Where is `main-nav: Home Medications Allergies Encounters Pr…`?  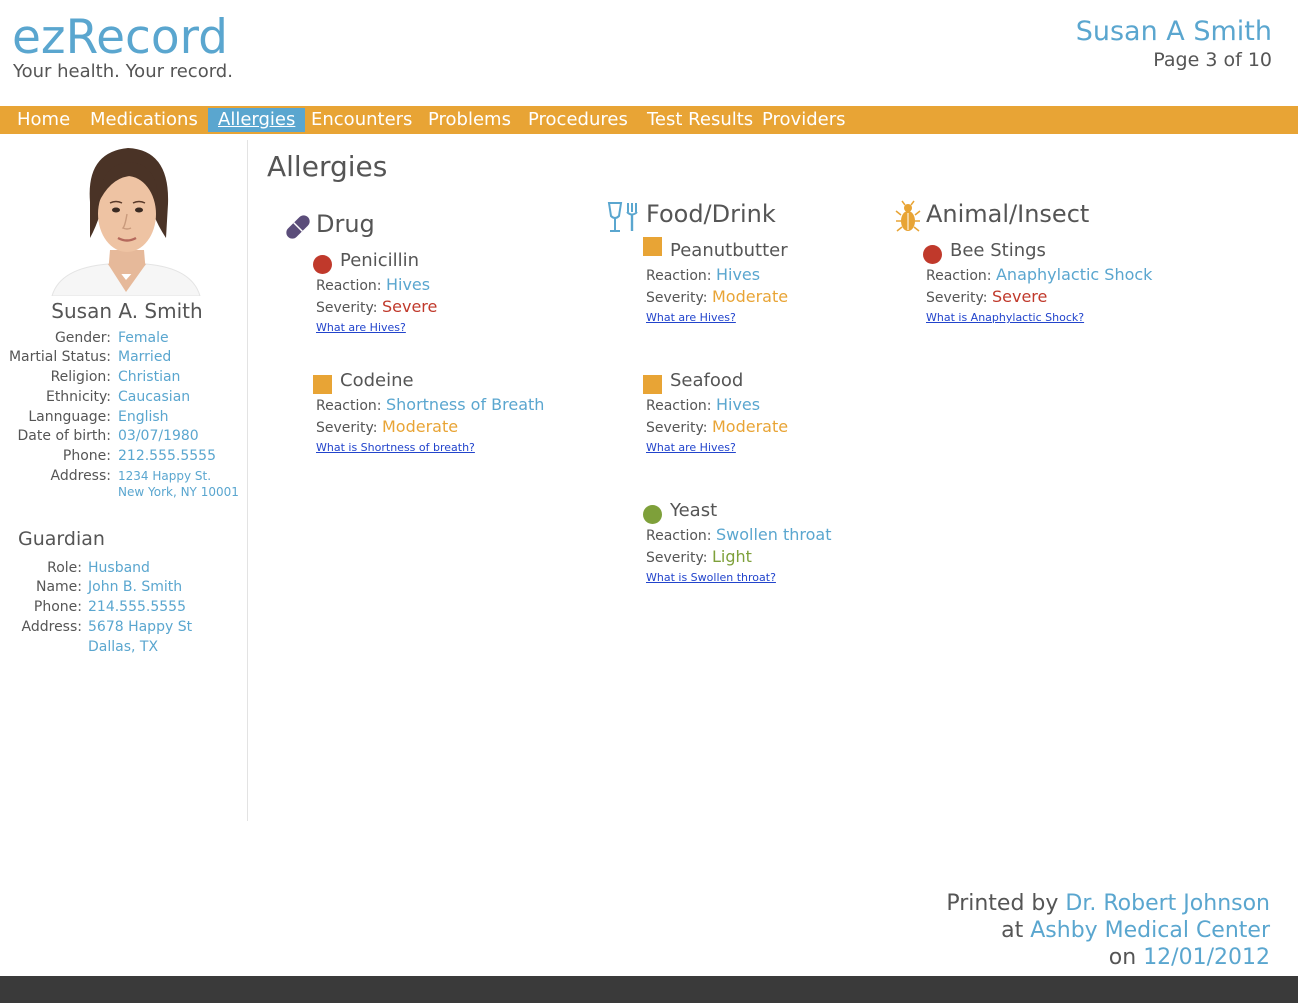 main-nav: Home Medications Allergies Encounters Pr… is located at coordinates (649, 120).